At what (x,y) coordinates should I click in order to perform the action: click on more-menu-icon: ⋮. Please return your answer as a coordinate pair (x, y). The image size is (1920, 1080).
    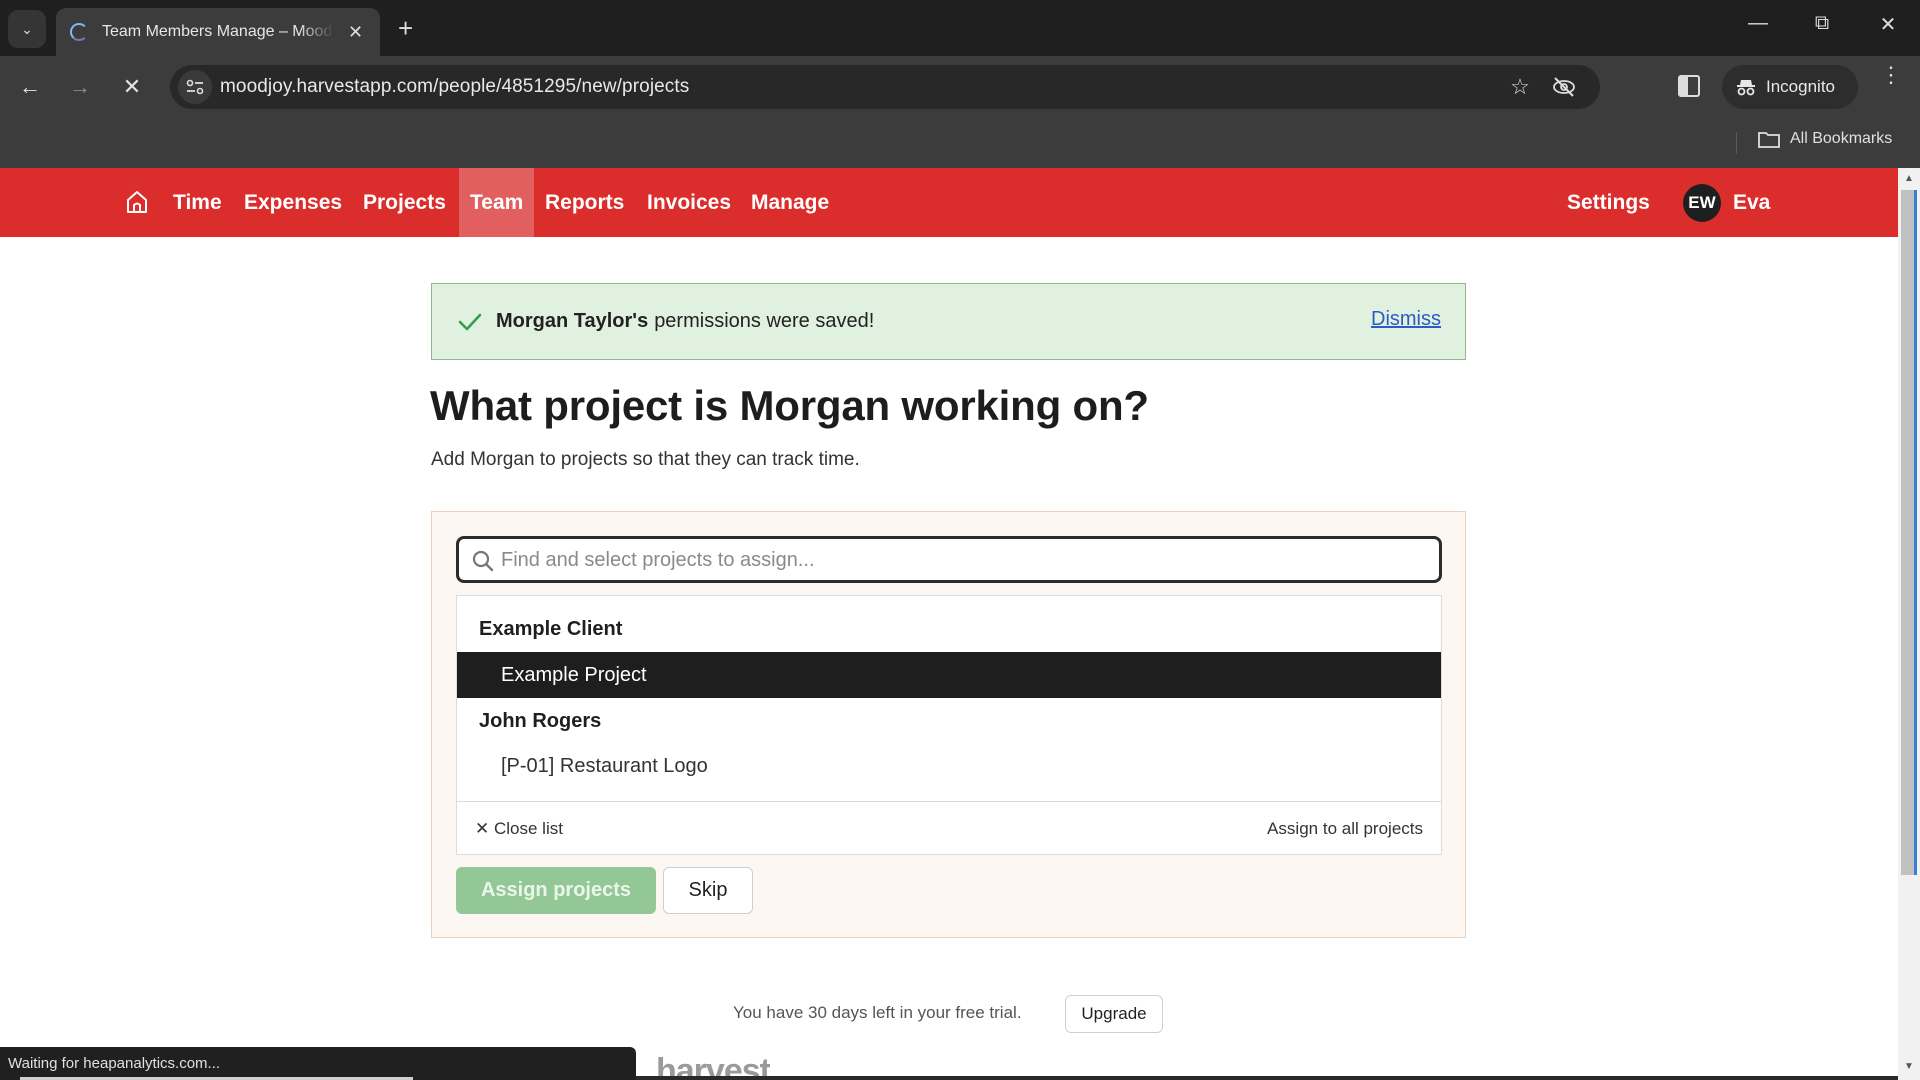
    Looking at the image, I should click on (1891, 75).